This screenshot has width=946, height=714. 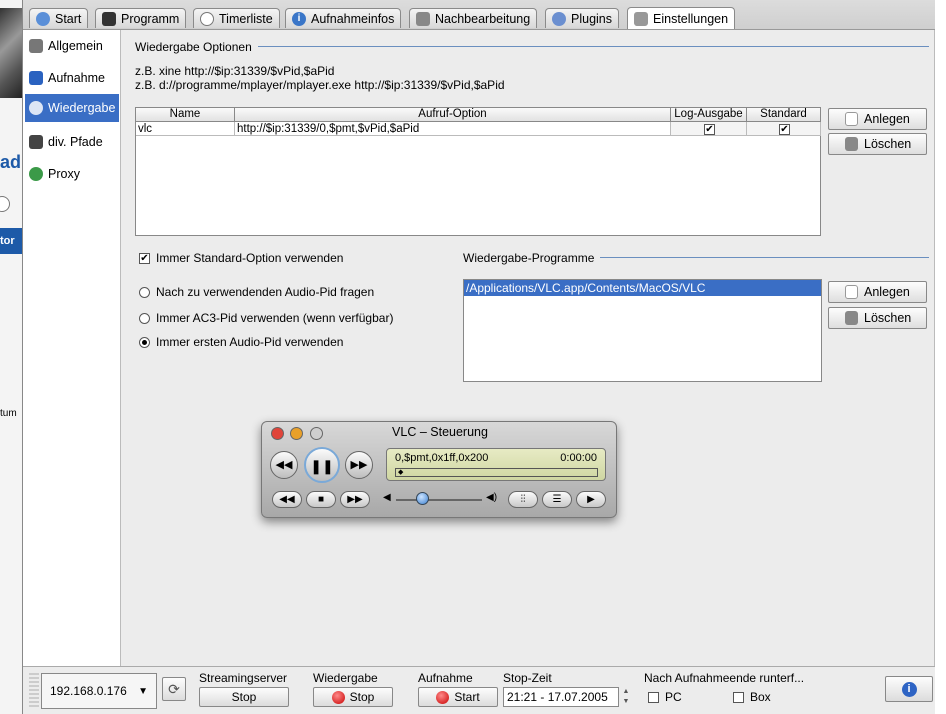 What do you see at coordinates (34, 691) in the screenshot?
I see `grip-handle` at bounding box center [34, 691].